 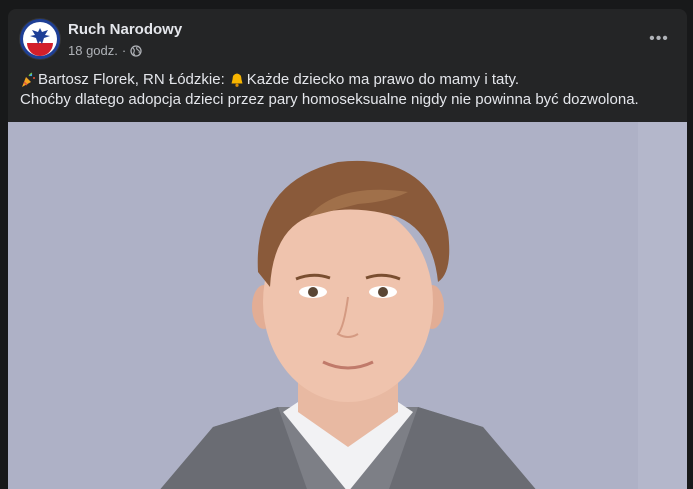 I want to click on page-avatar, so click(x=40, y=39).